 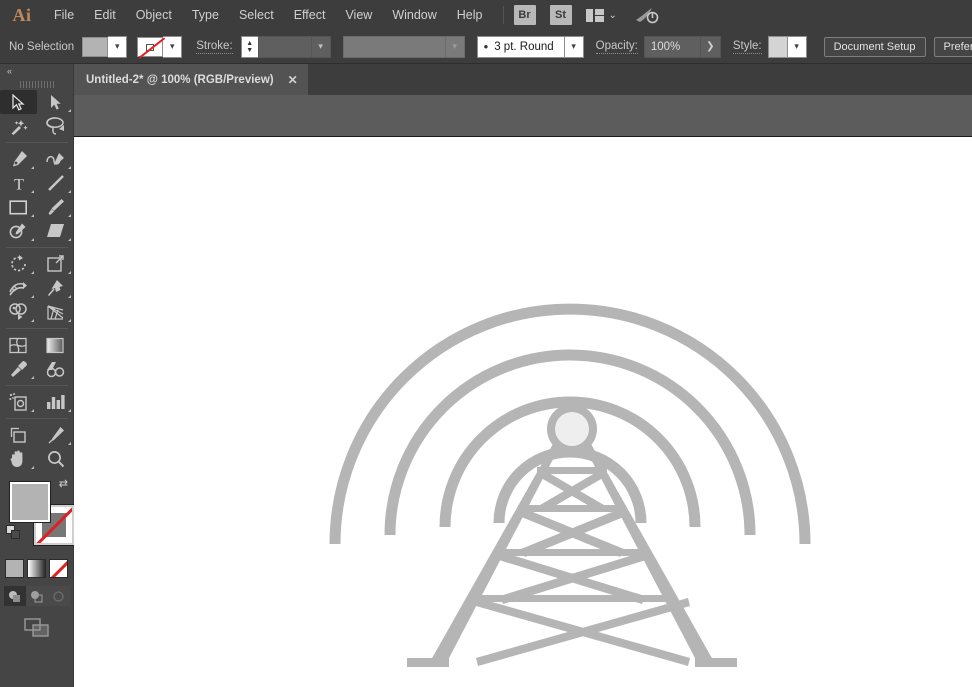 I want to click on shape-builder-tool, so click(x=18, y=312).